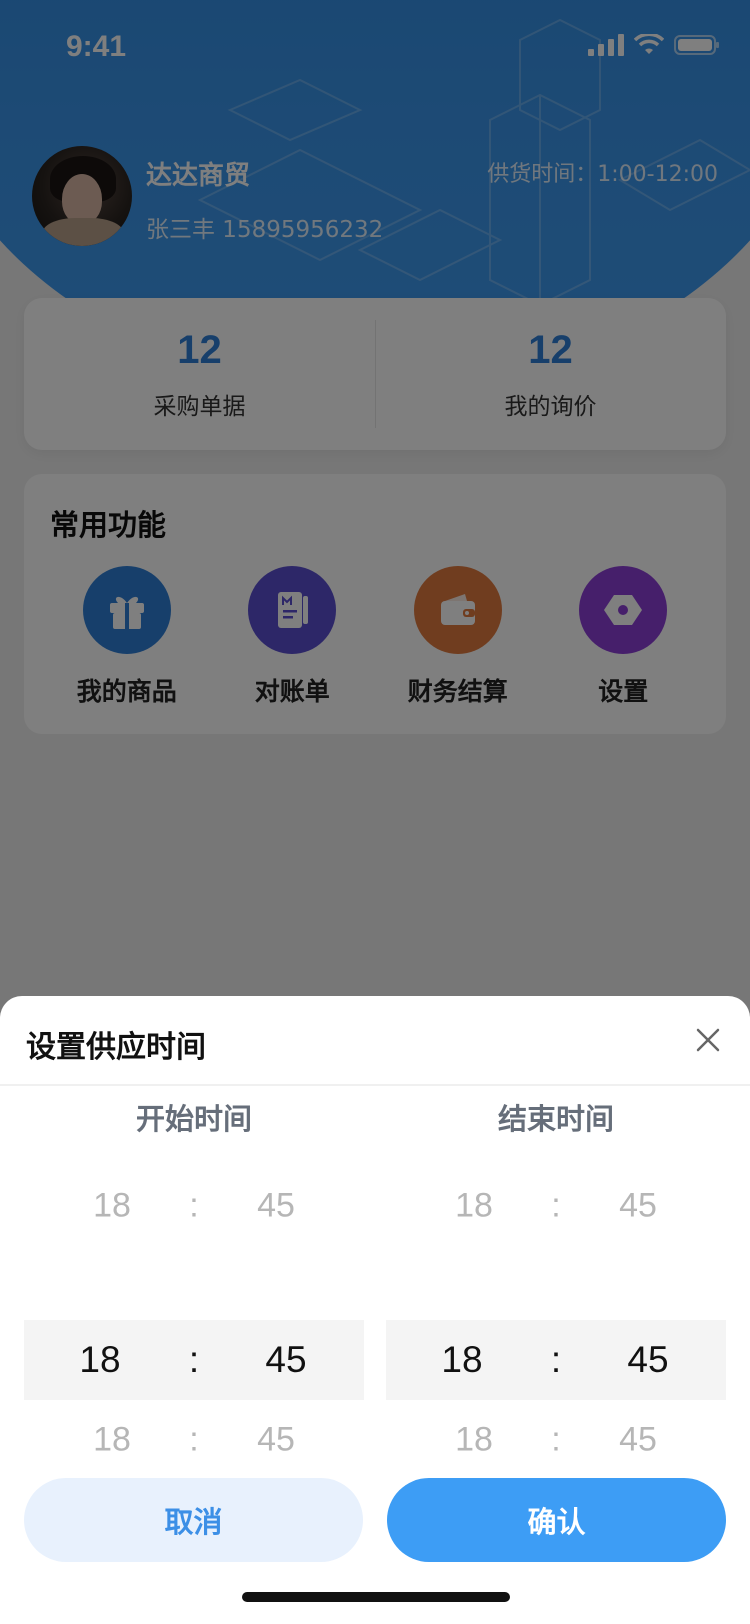  Describe the element at coordinates (375, 1041) in the screenshot. I see `sheet-header: 设置供应时间` at that location.